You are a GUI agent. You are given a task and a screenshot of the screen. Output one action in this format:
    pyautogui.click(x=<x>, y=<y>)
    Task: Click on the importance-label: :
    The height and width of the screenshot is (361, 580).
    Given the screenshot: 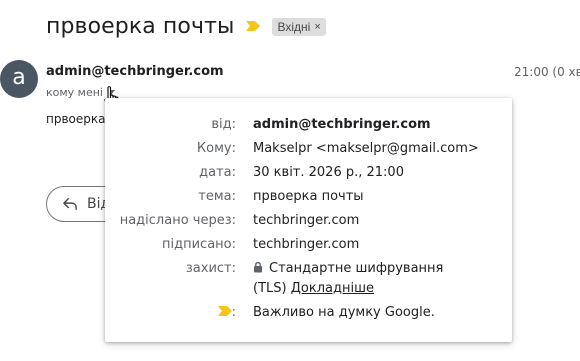 What is the action you would take?
    pyautogui.click(x=226, y=312)
    